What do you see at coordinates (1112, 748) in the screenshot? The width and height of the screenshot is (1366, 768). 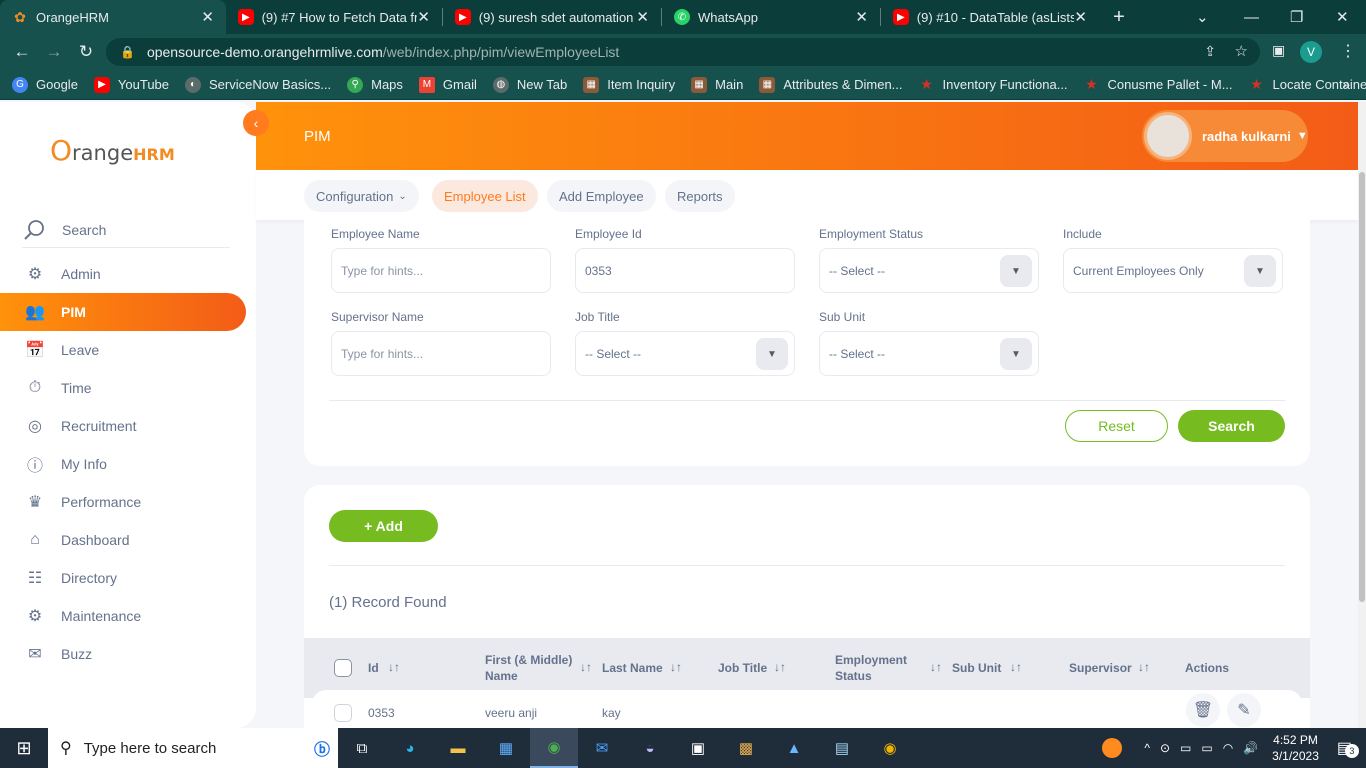 I see `weather-icon` at bounding box center [1112, 748].